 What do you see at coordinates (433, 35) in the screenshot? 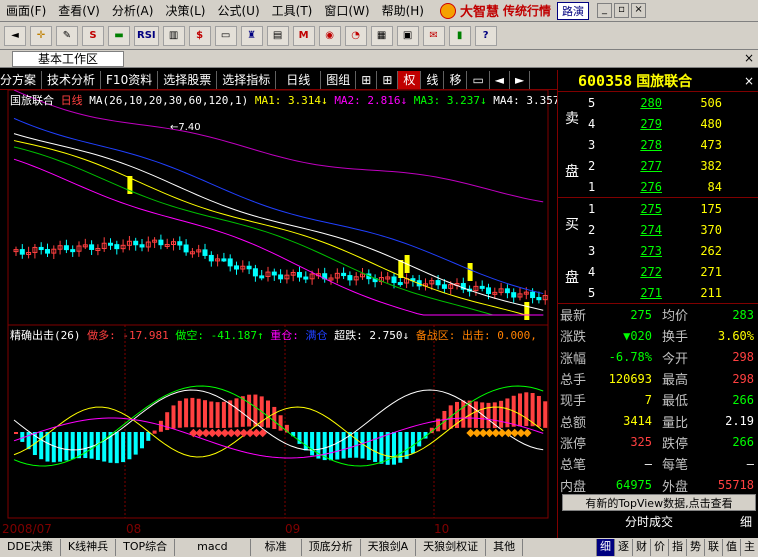
I see `toolbar-mail-icon: ✉` at bounding box center [433, 35].